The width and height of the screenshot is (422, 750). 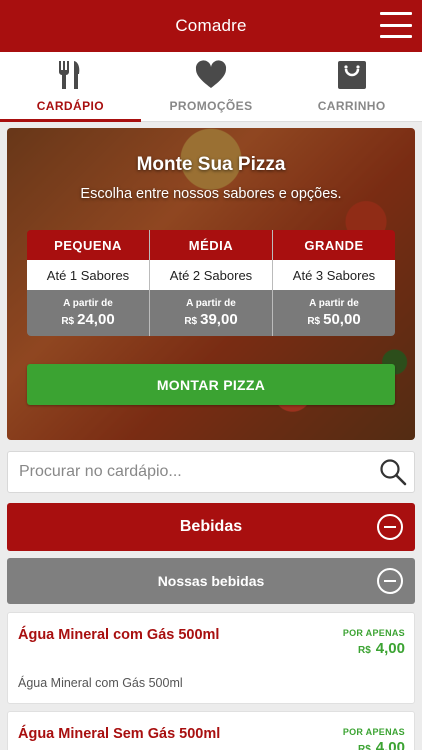 I want to click on item-description: Água Mineral com Gás 500ml, so click(x=100, y=683).